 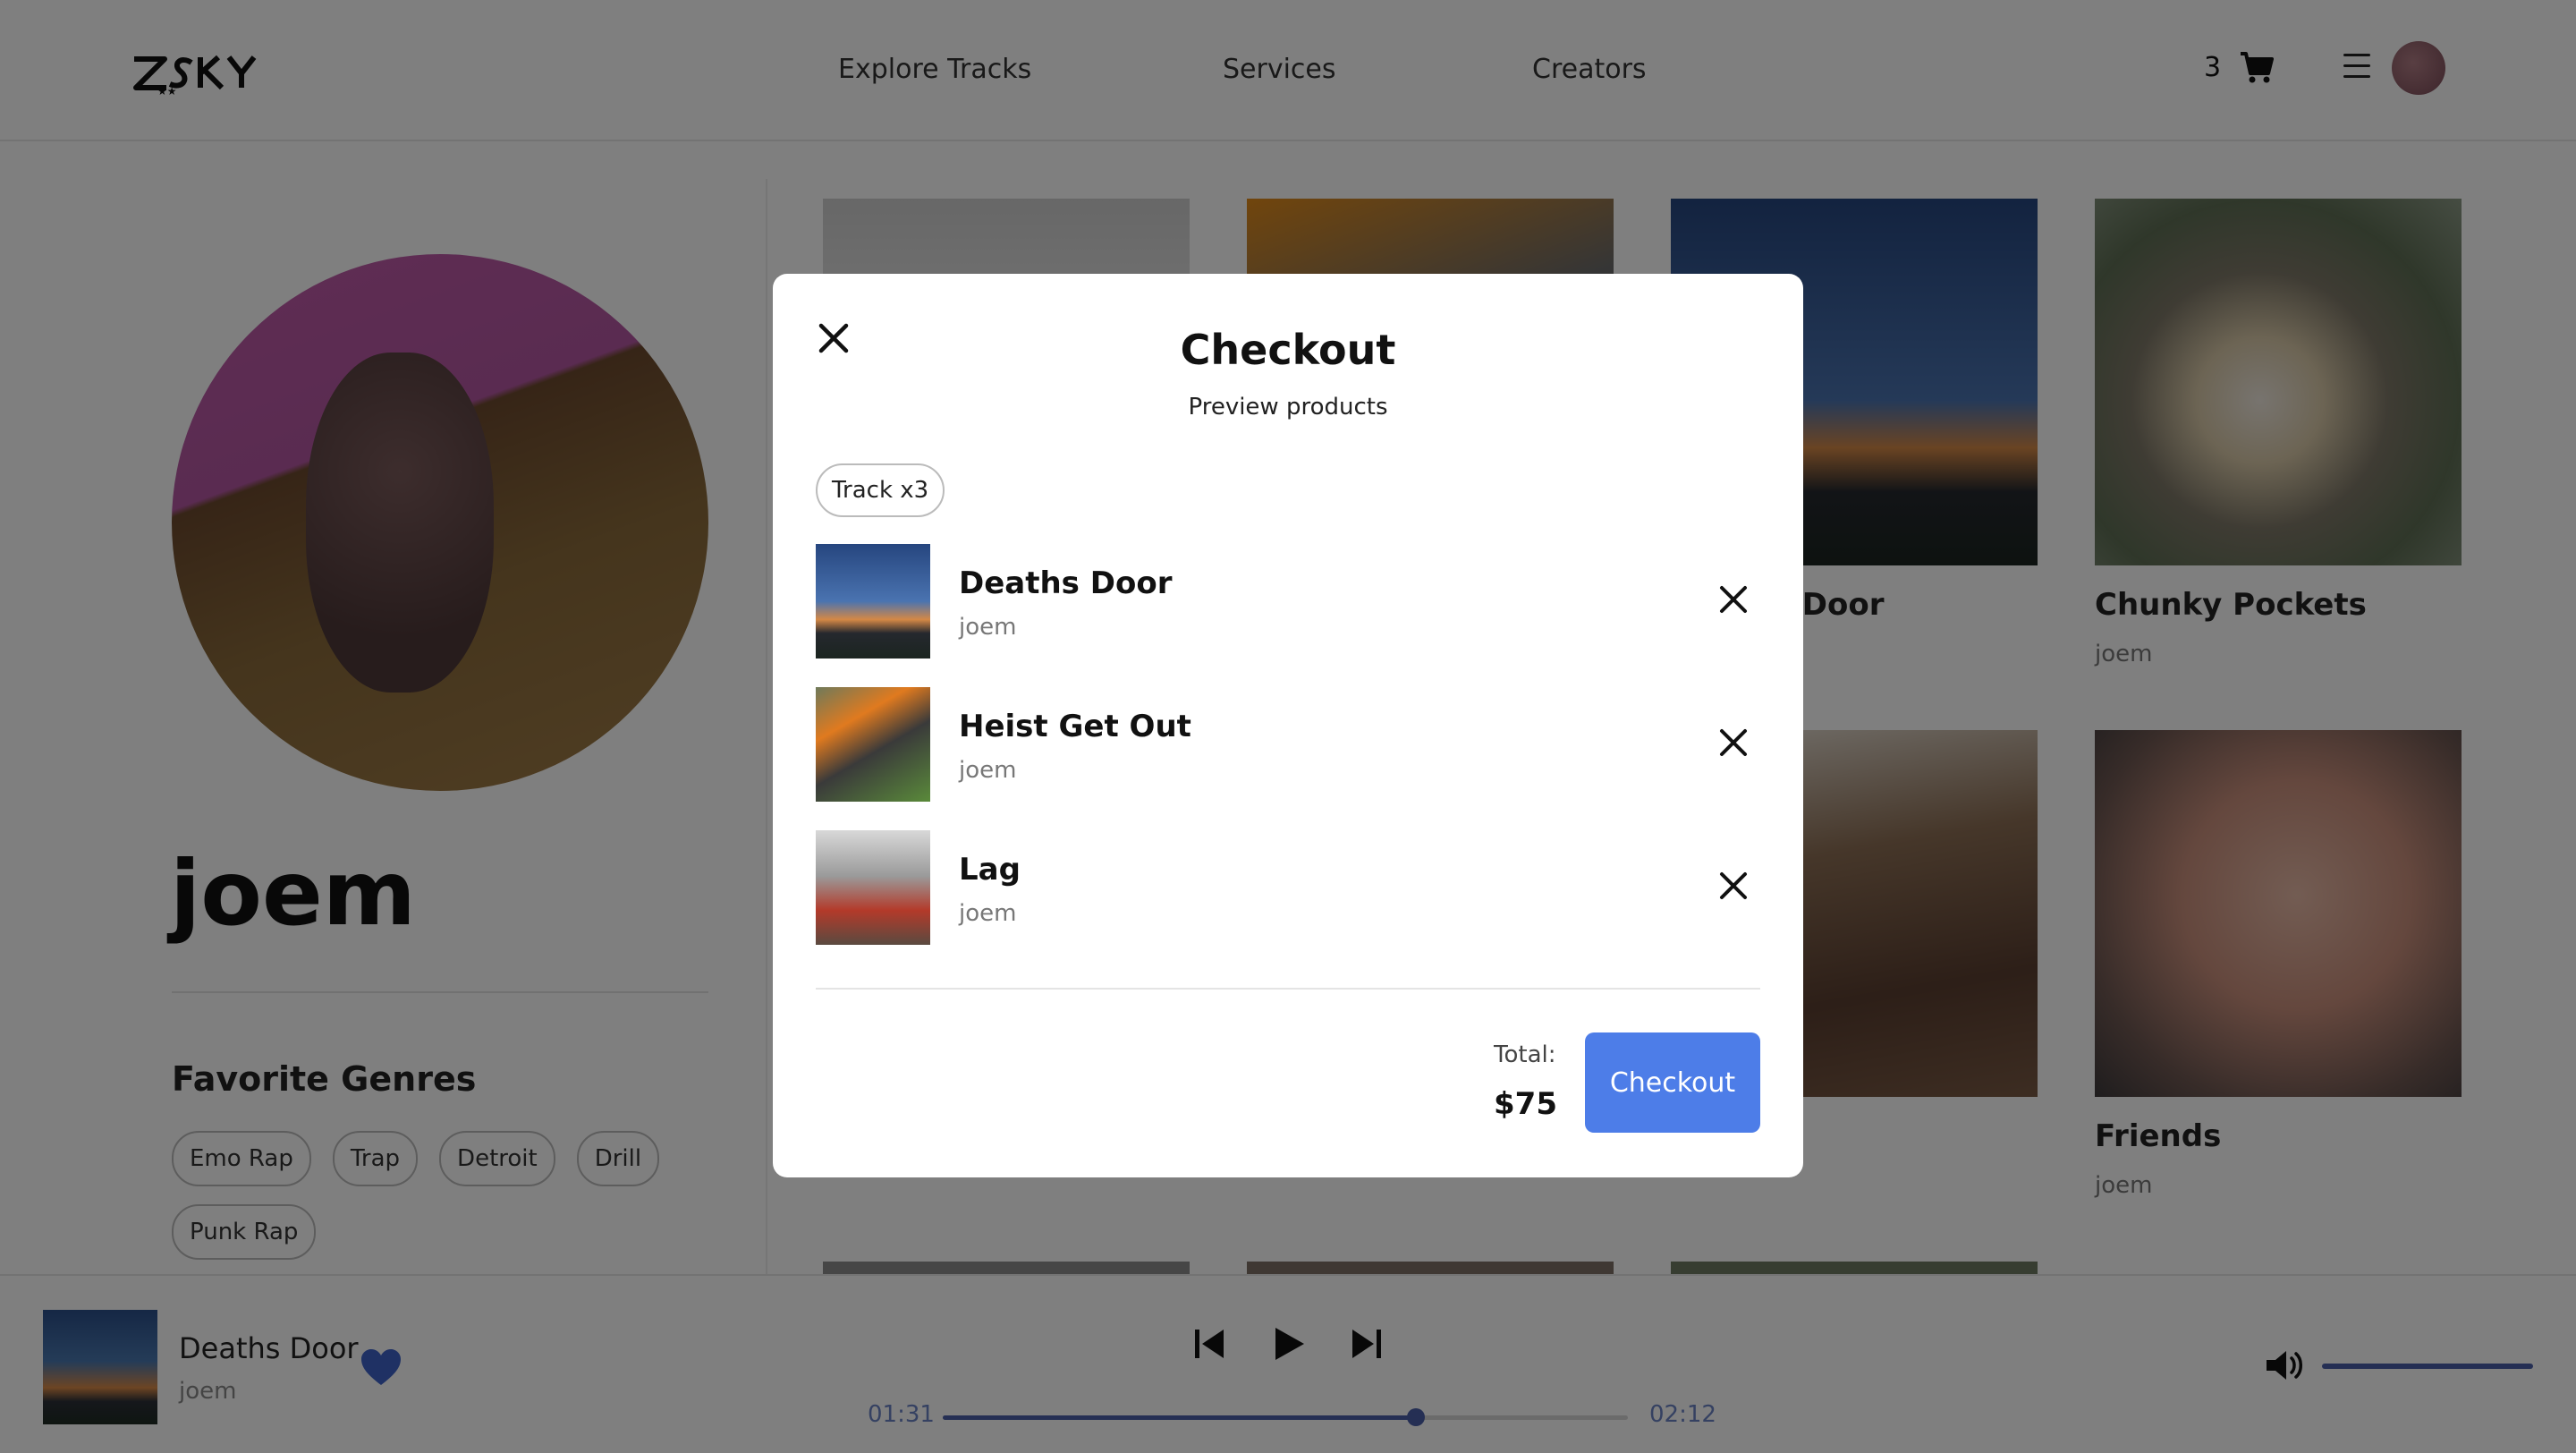 I want to click on total-value: $75, so click(x=1525, y=1104).